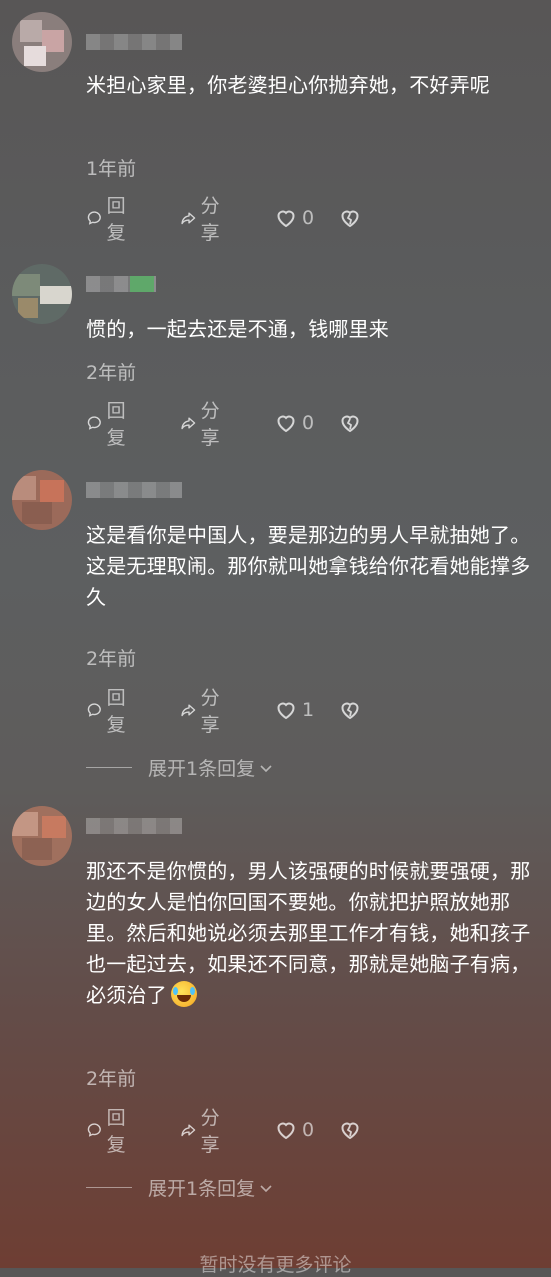 This screenshot has height=1277, width=551. Describe the element at coordinates (308, 710) in the screenshot. I see `like-count: 1` at that location.